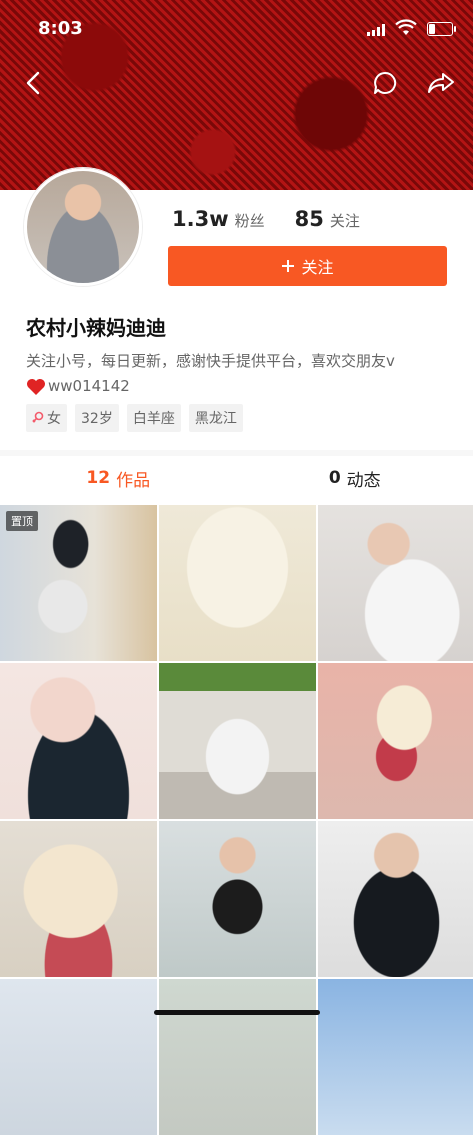 The height and width of the screenshot is (1135, 473). Describe the element at coordinates (250, 220) in the screenshot. I see `fans-label: 粉丝` at that location.